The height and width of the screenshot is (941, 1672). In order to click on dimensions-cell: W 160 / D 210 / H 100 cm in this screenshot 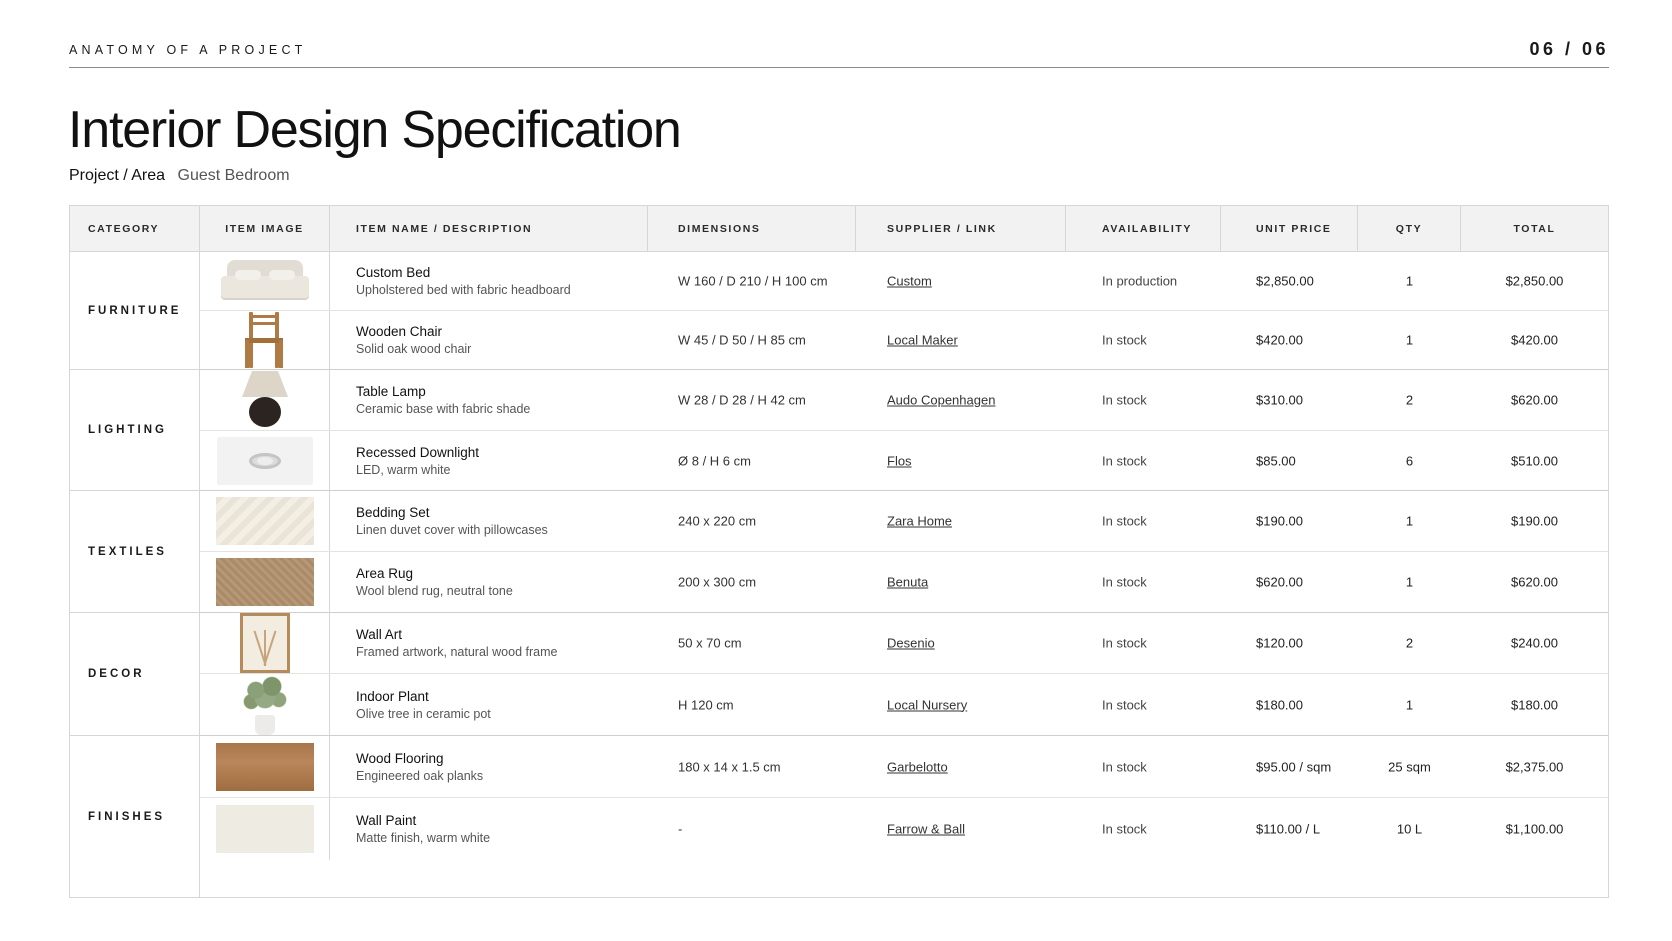, I will do `click(753, 281)`.